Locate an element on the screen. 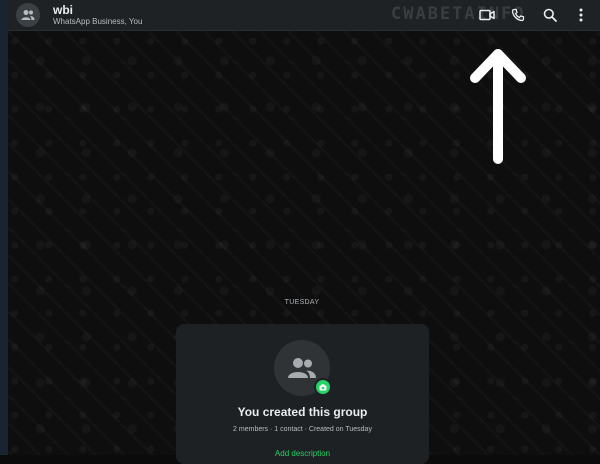 This screenshot has height=464, width=600. camera-icon is located at coordinates (323, 386).